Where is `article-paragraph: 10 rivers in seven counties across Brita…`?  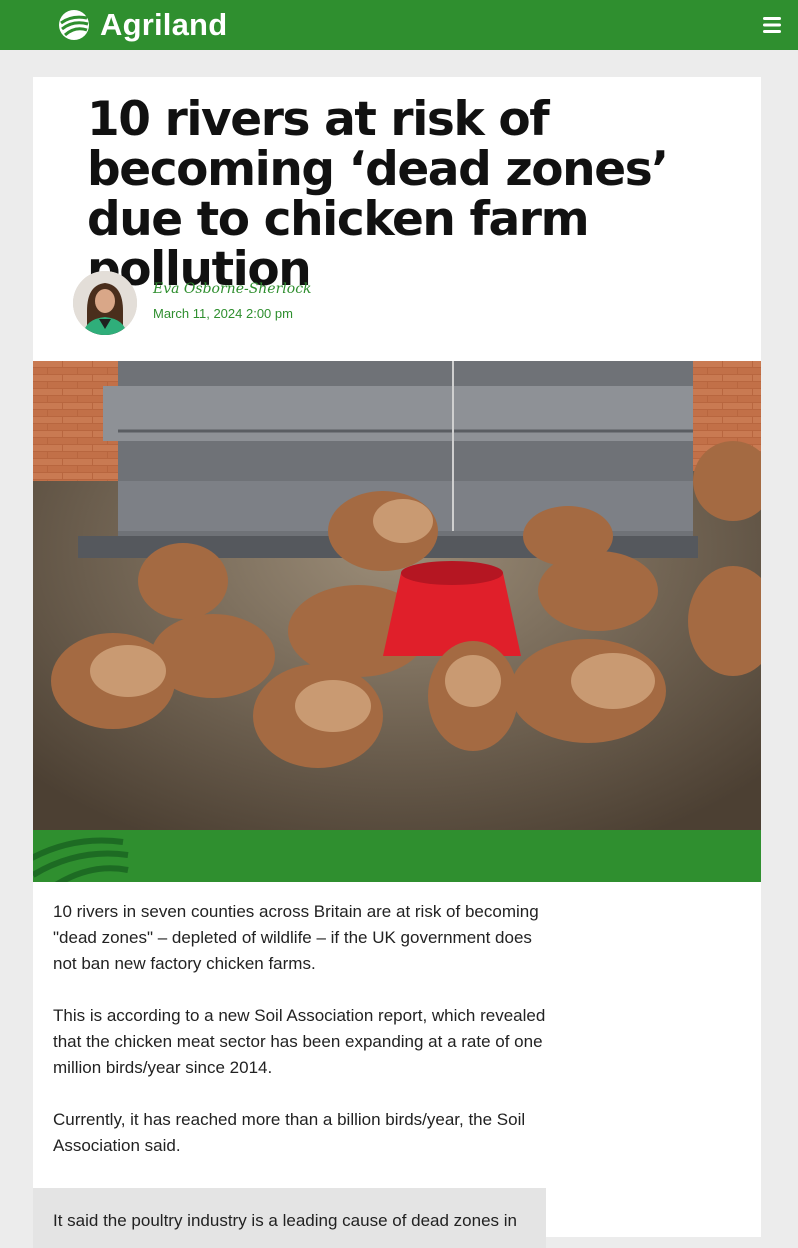
article-paragraph: 10 rivers in seven counties across Brita… is located at coordinates (296, 937).